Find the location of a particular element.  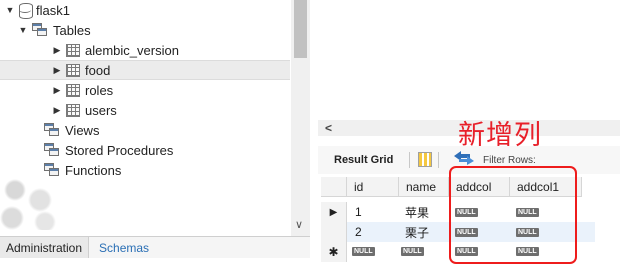

table-label: users is located at coordinates (101, 110).